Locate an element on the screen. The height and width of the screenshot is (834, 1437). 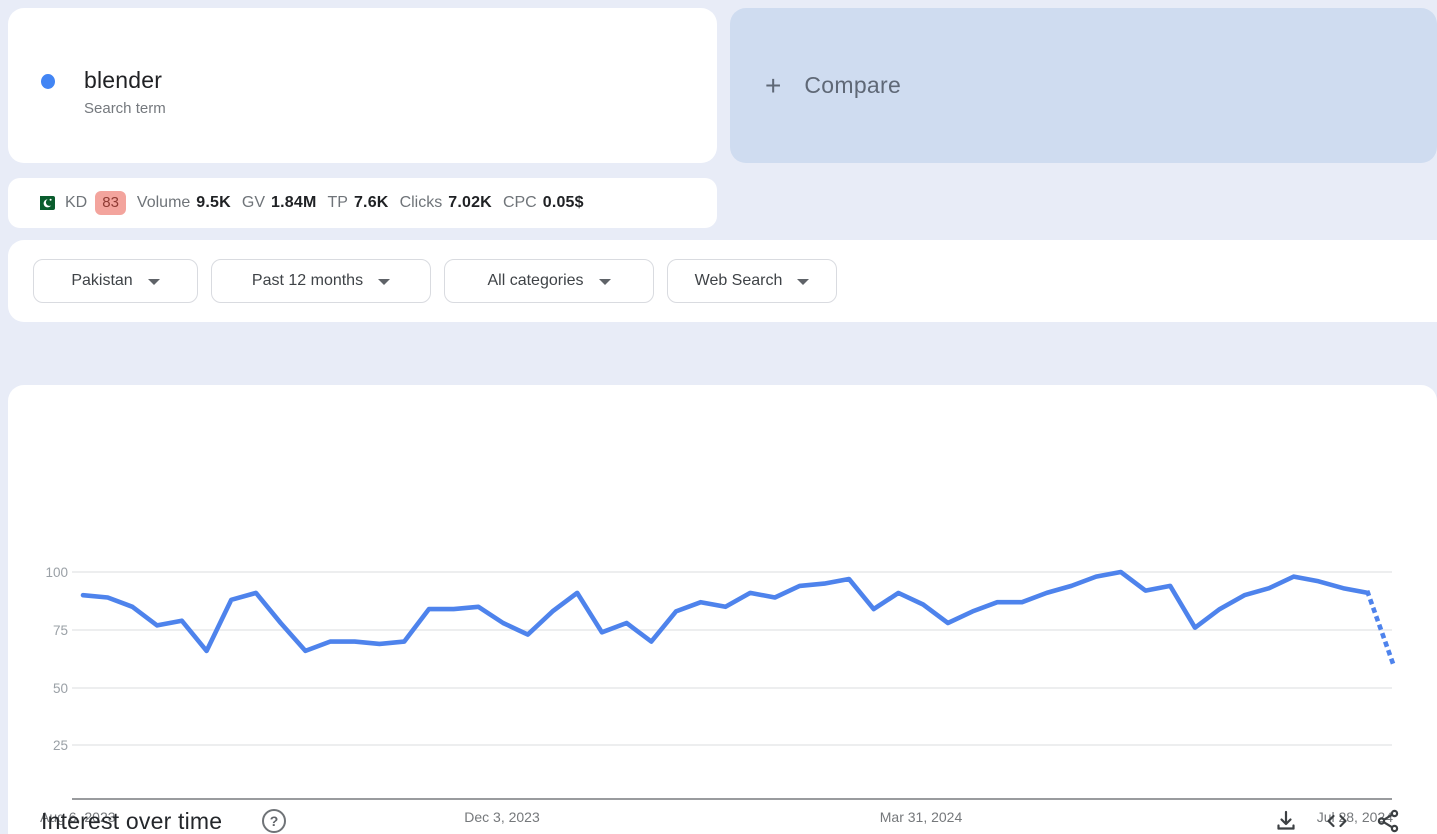
geo-filter-label: Pakistan is located at coordinates (102, 280).